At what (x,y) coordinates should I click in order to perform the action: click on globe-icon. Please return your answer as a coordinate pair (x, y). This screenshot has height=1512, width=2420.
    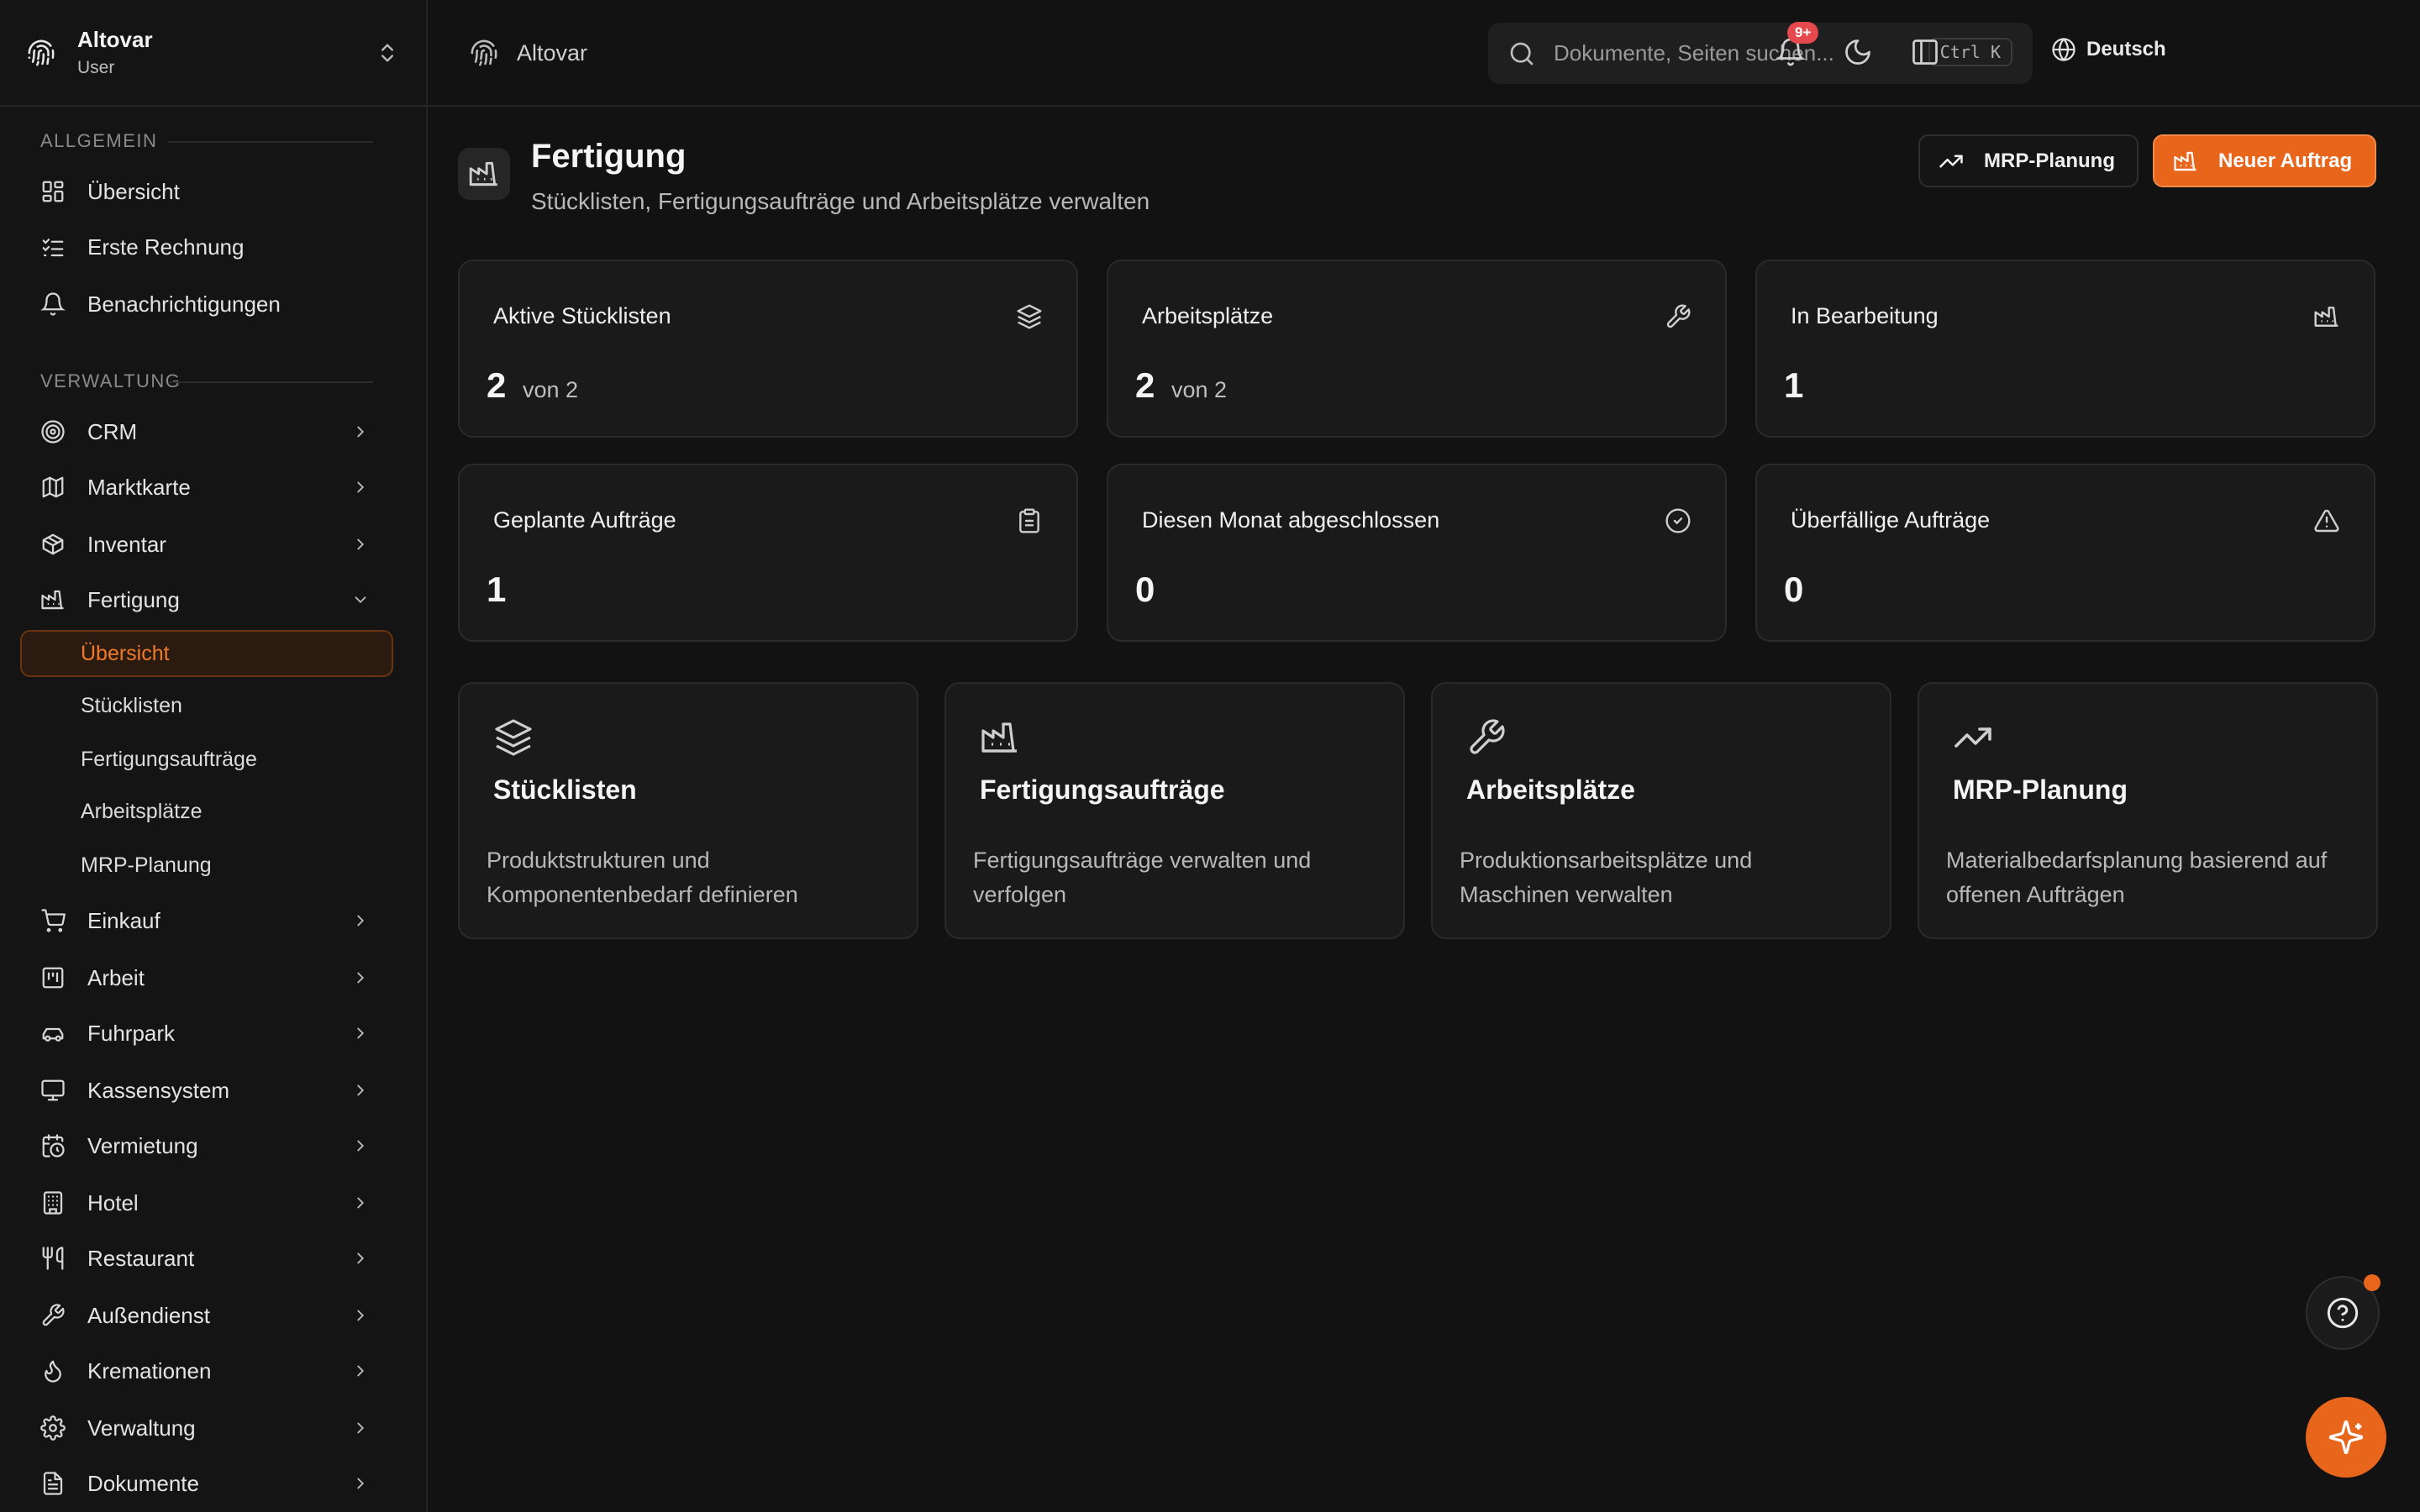
    Looking at the image, I should click on (2063, 49).